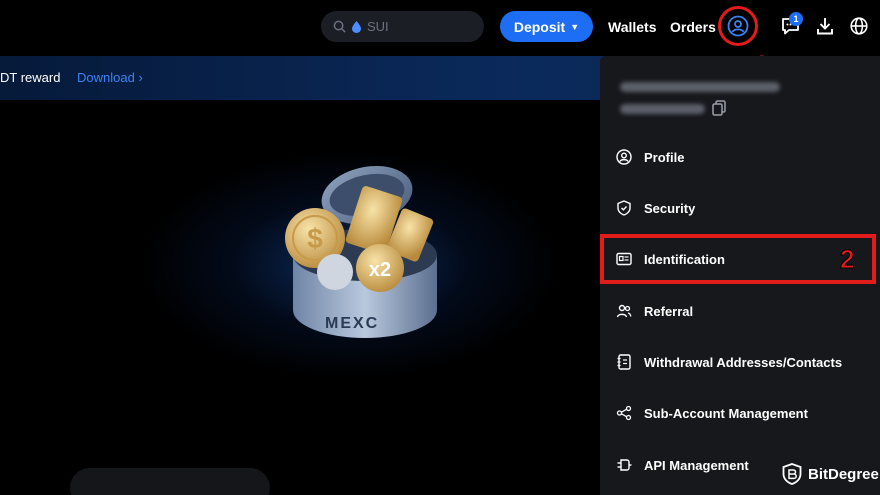  What do you see at coordinates (669, 311) in the screenshot?
I see `menu-item-label: Referral` at bounding box center [669, 311].